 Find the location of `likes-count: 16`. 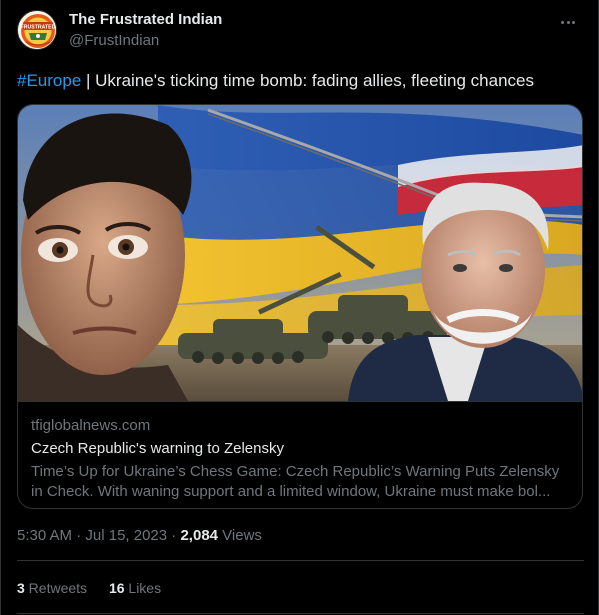

likes-count: 16 is located at coordinates (116, 588).